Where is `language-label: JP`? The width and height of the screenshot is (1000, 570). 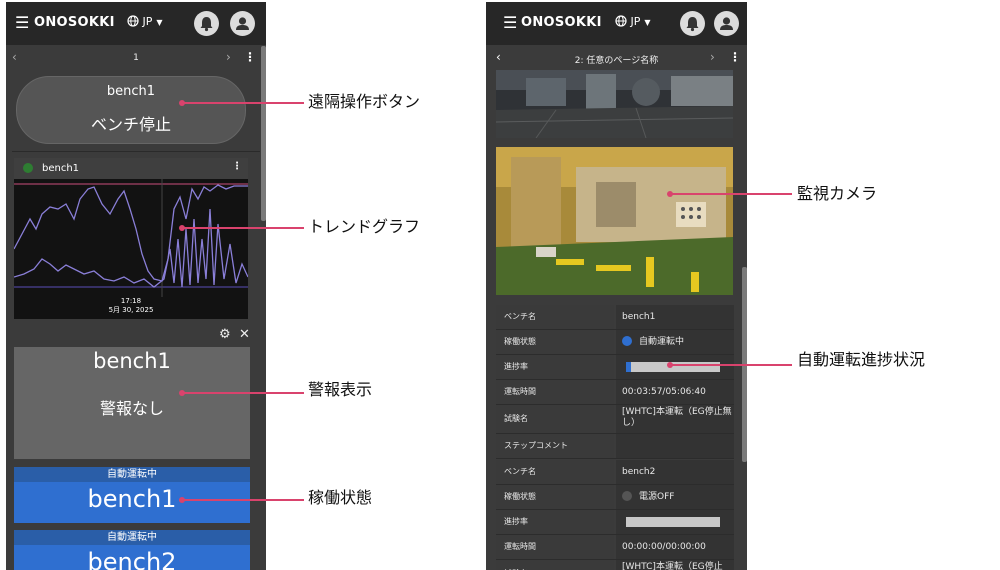
language-label: JP is located at coordinates (147, 21).